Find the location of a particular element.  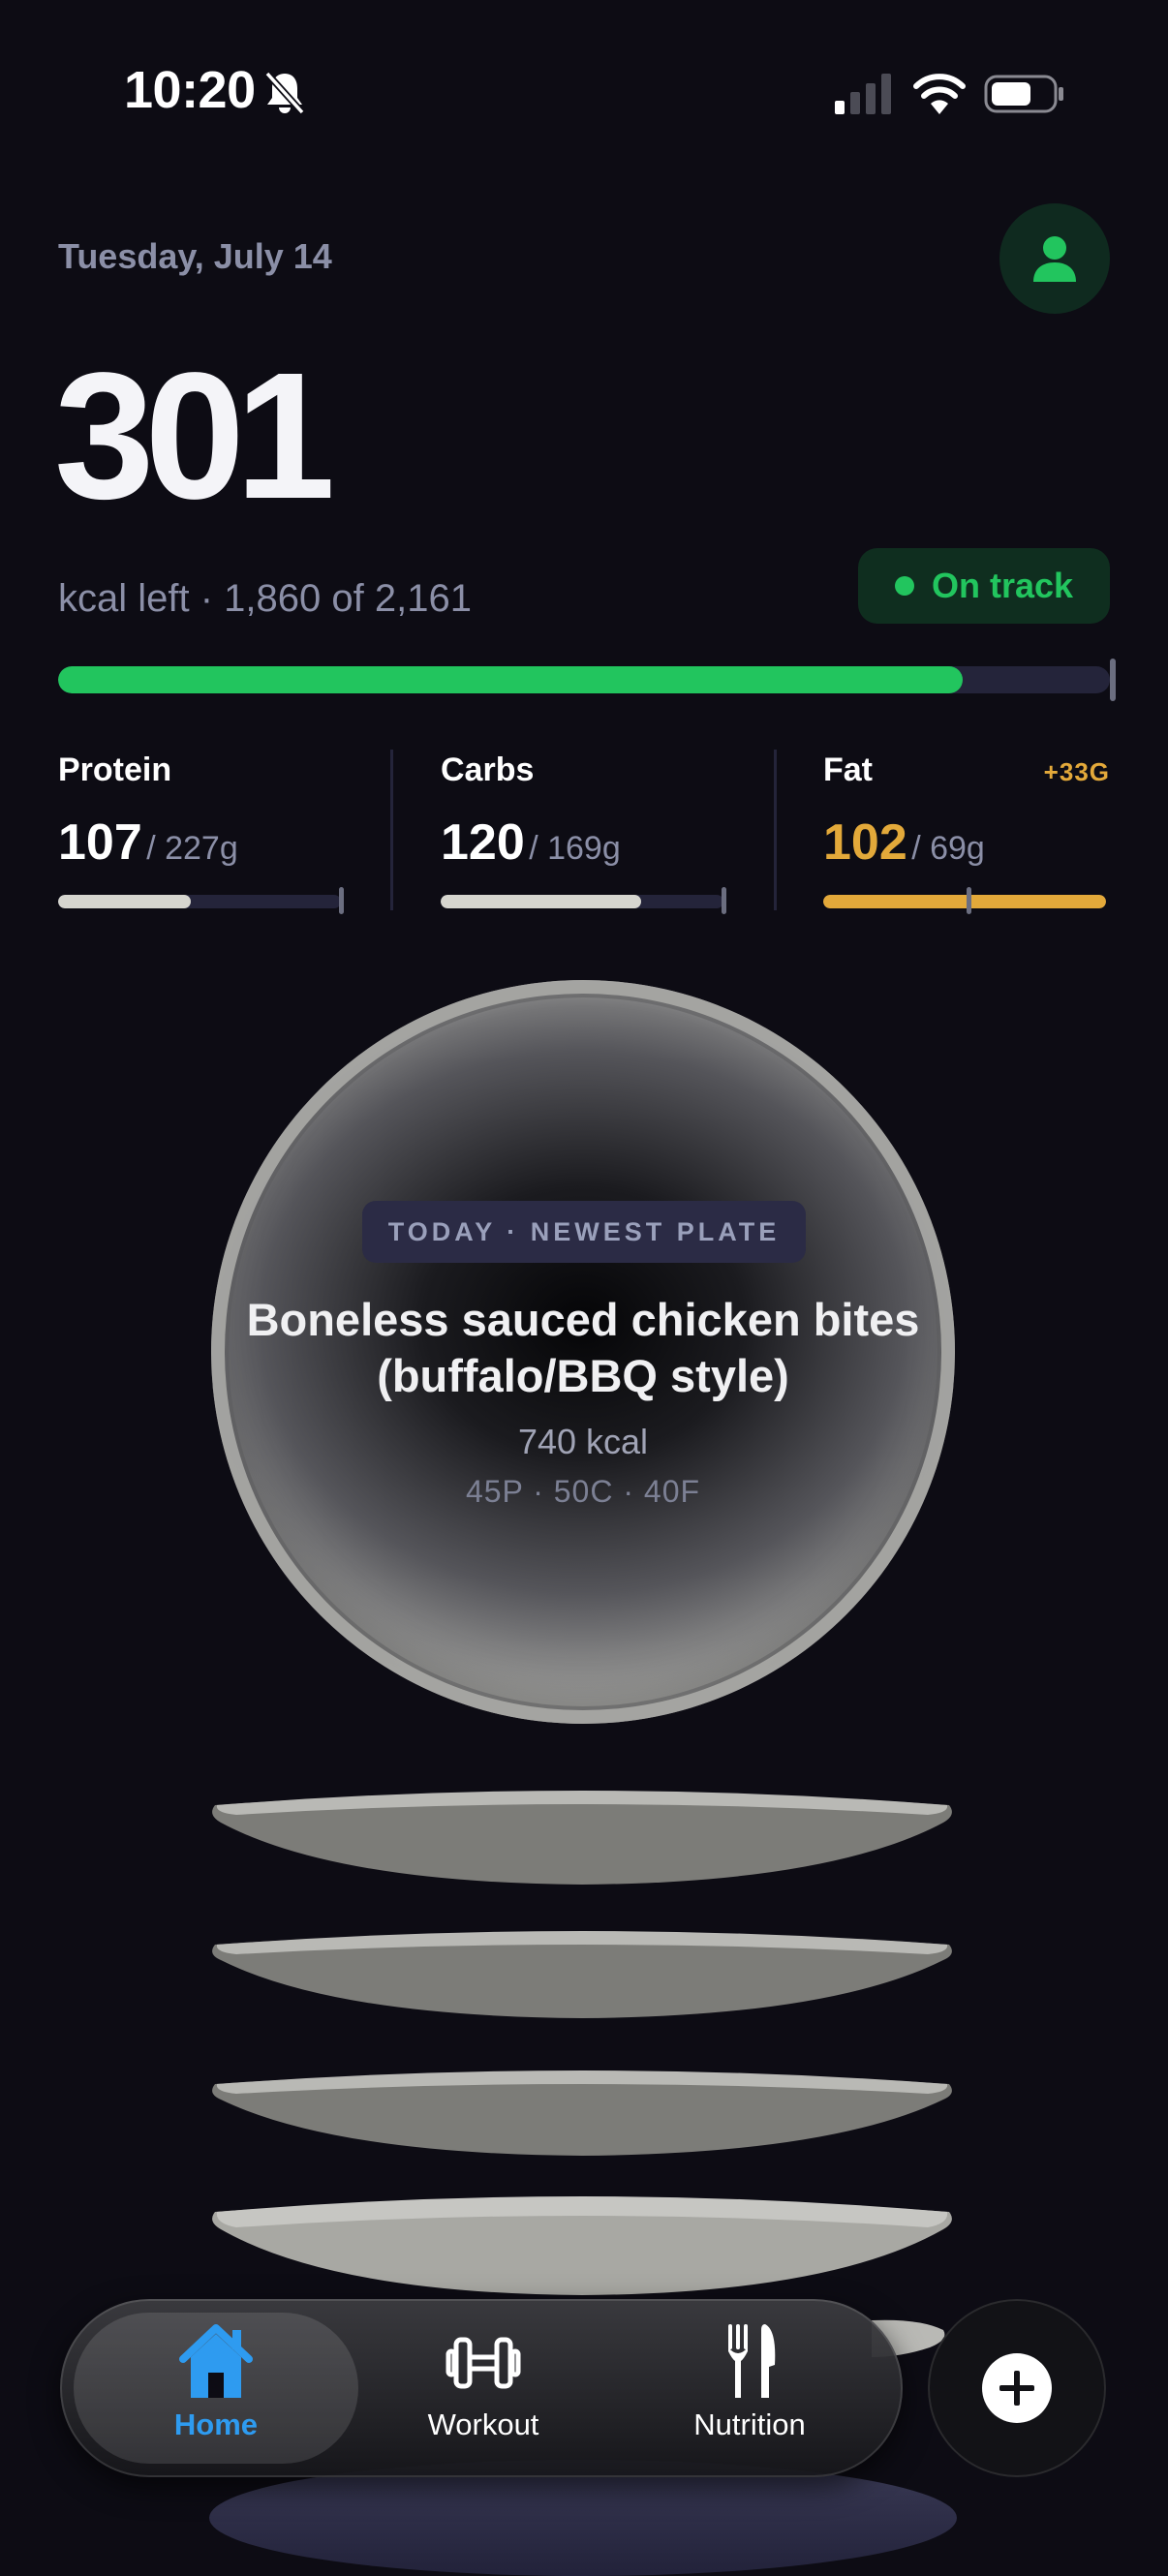

plate-title-line: (buffalo/BBQ style) is located at coordinates (583, 1375).